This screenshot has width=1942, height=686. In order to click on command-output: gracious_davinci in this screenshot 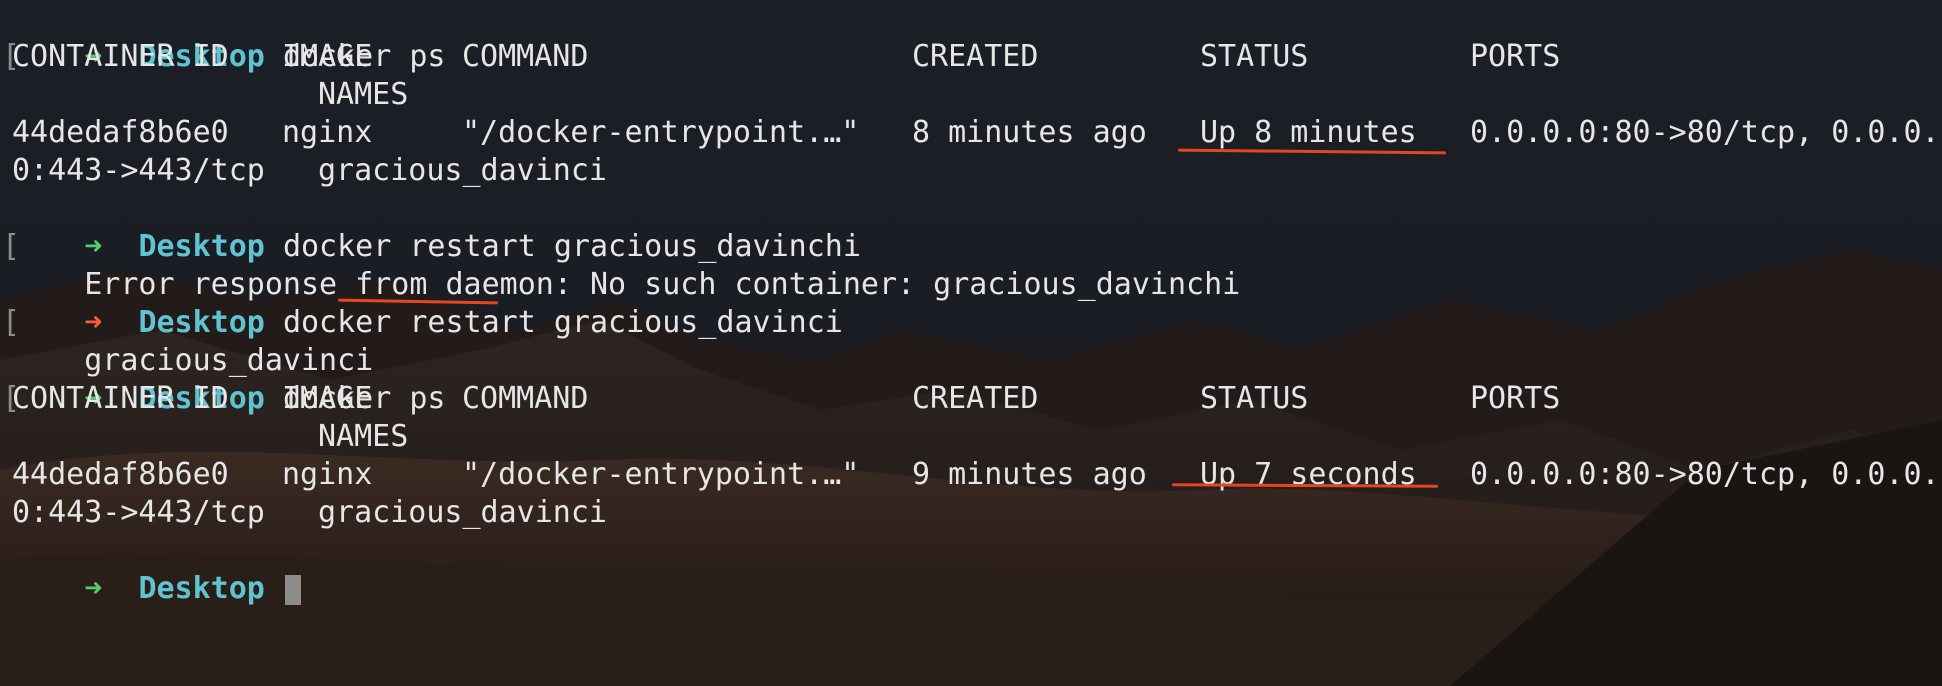, I will do `click(977, 341)`.